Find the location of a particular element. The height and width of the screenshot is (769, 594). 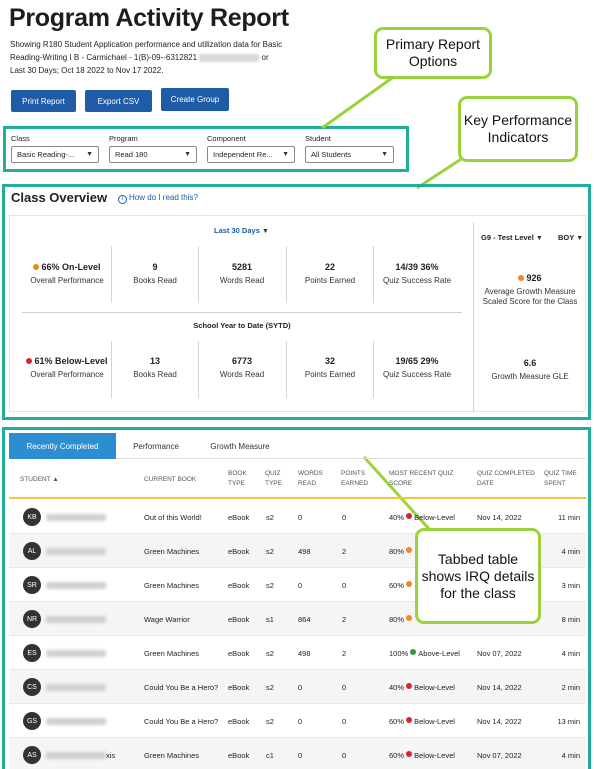

quiz-score: 80% is located at coordinates (401, 551).